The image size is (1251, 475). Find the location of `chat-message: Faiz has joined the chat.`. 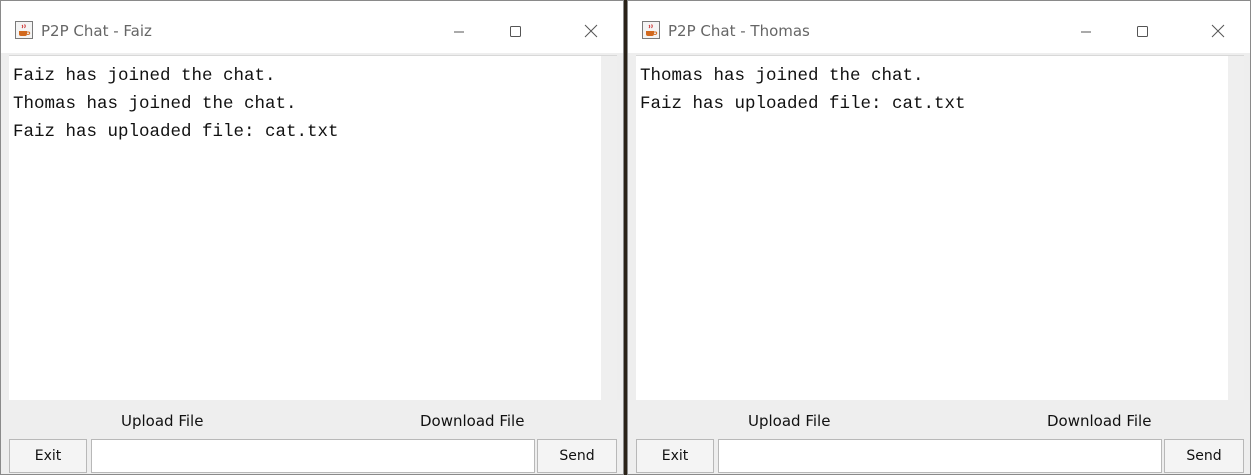

chat-message: Faiz has joined the chat. is located at coordinates (144, 76).